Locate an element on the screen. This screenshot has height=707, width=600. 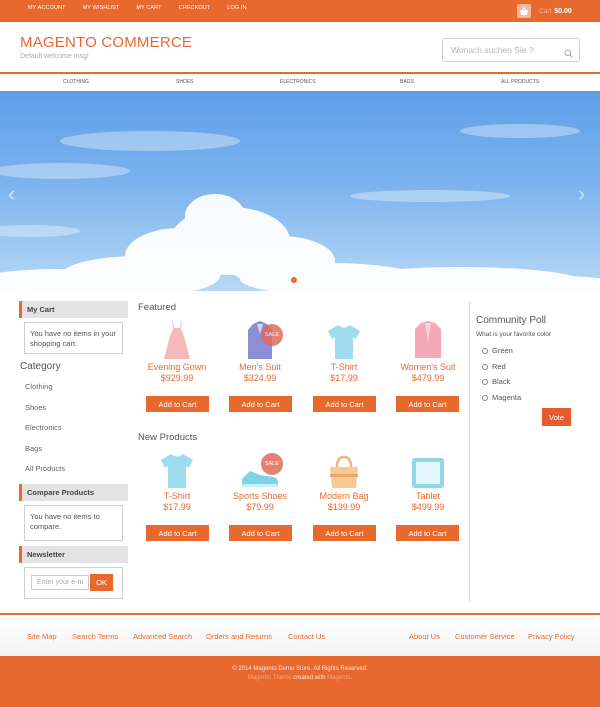
poll-option-label: Red is located at coordinates (499, 366).